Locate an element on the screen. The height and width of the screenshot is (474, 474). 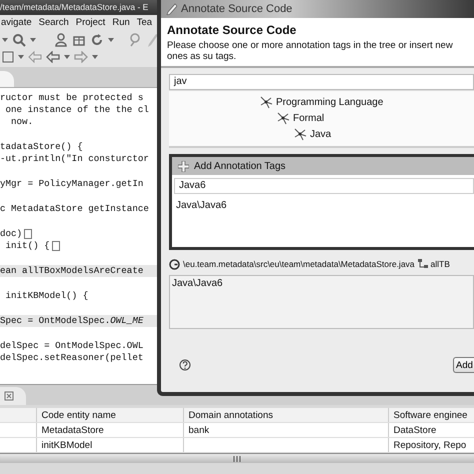
section-title: Add Annotation Tags is located at coordinates (240, 166).